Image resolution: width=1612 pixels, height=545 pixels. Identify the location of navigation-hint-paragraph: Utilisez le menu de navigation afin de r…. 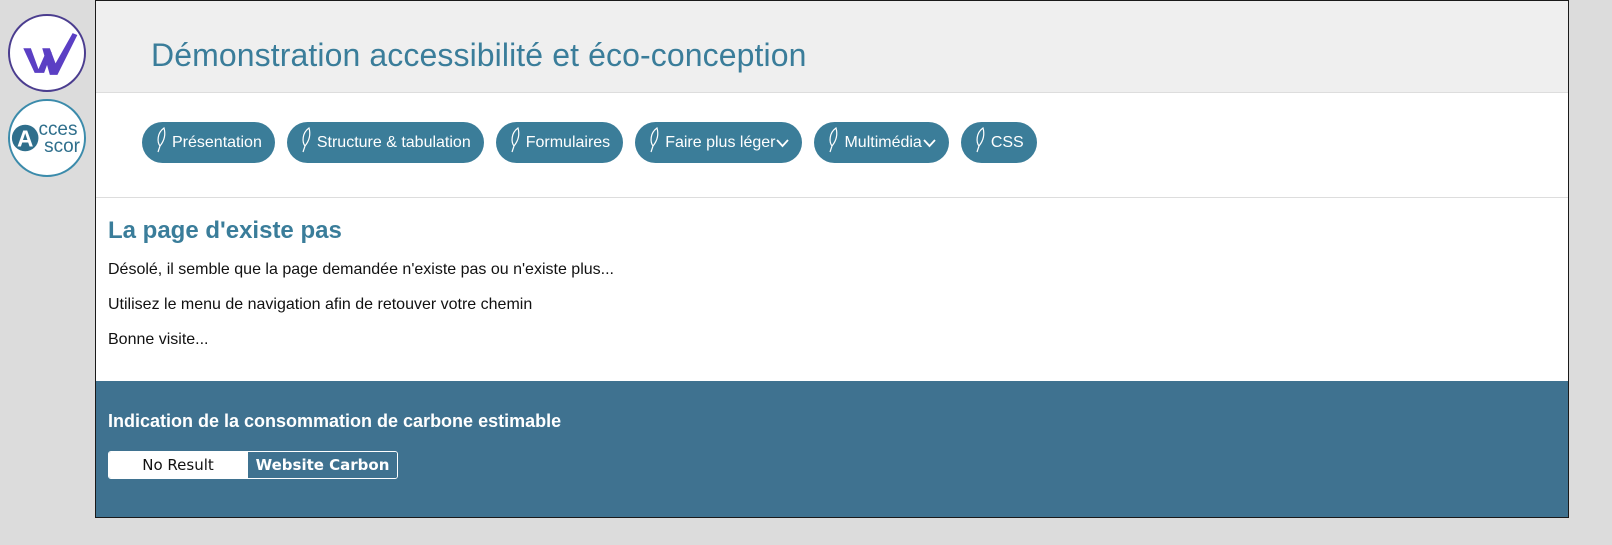
(320, 304).